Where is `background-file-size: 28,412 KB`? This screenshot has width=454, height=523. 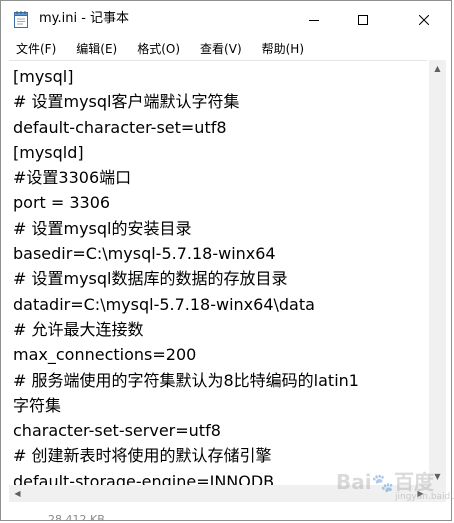
background-file-size: 28,412 KB is located at coordinates (76, 517).